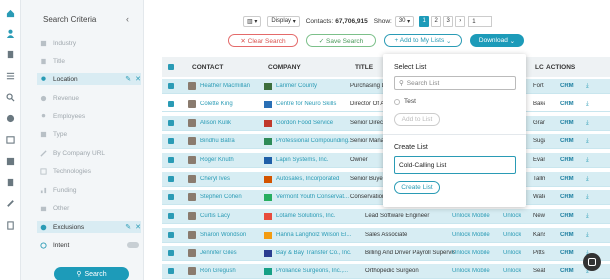 The width and height of the screenshot is (610, 280). I want to click on contact-name: Alison Kulik, so click(230, 123).